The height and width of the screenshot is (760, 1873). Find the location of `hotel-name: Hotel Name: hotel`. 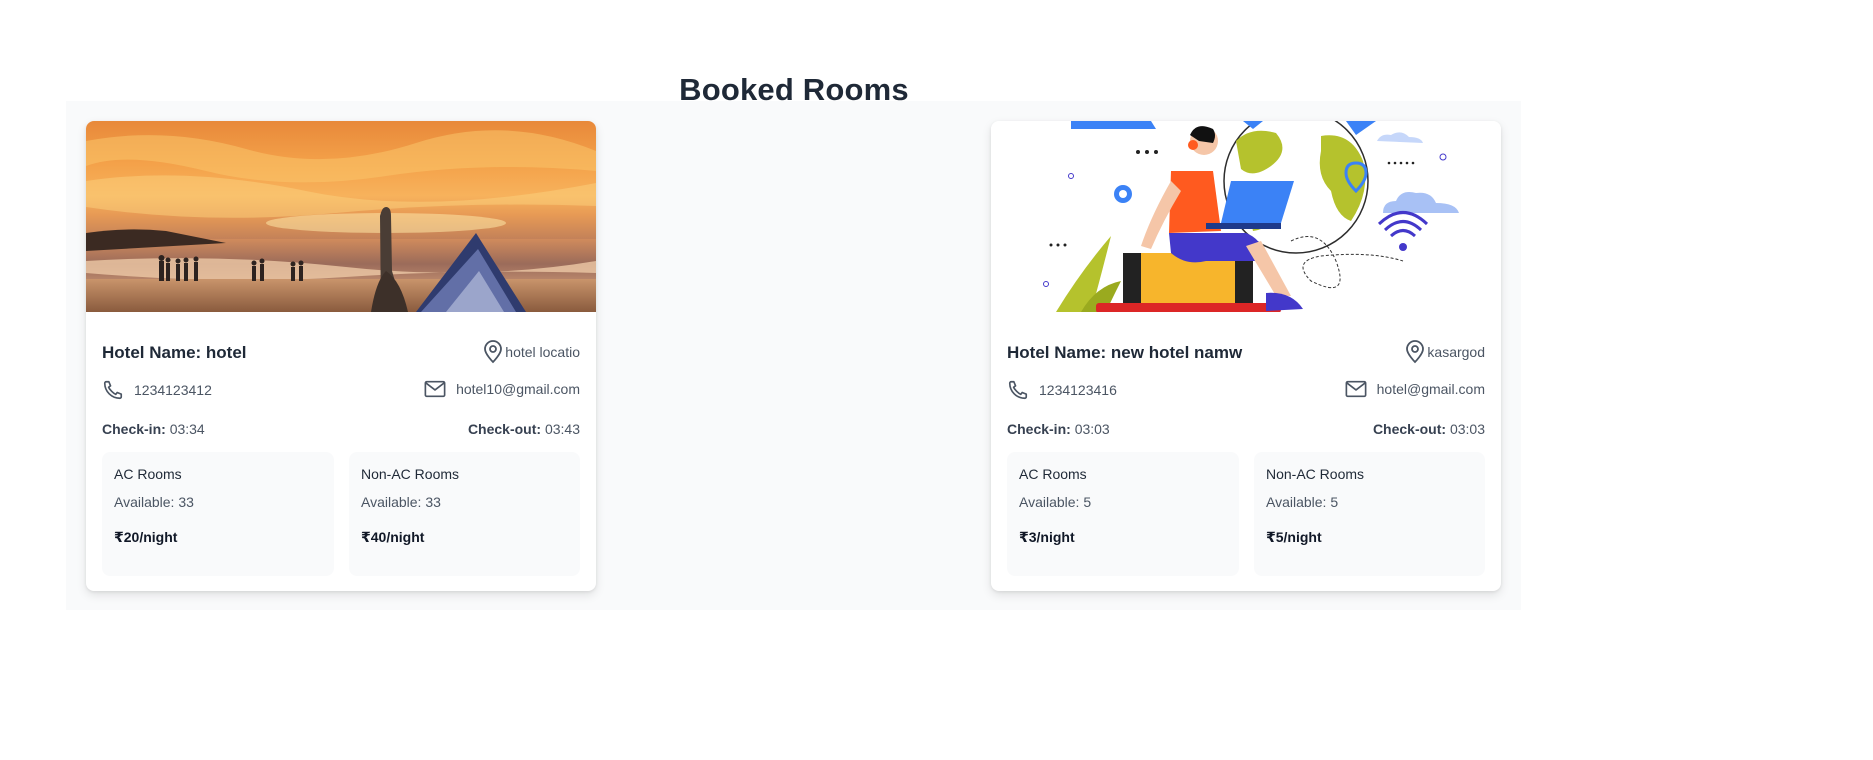

hotel-name: Hotel Name: hotel is located at coordinates (174, 352).